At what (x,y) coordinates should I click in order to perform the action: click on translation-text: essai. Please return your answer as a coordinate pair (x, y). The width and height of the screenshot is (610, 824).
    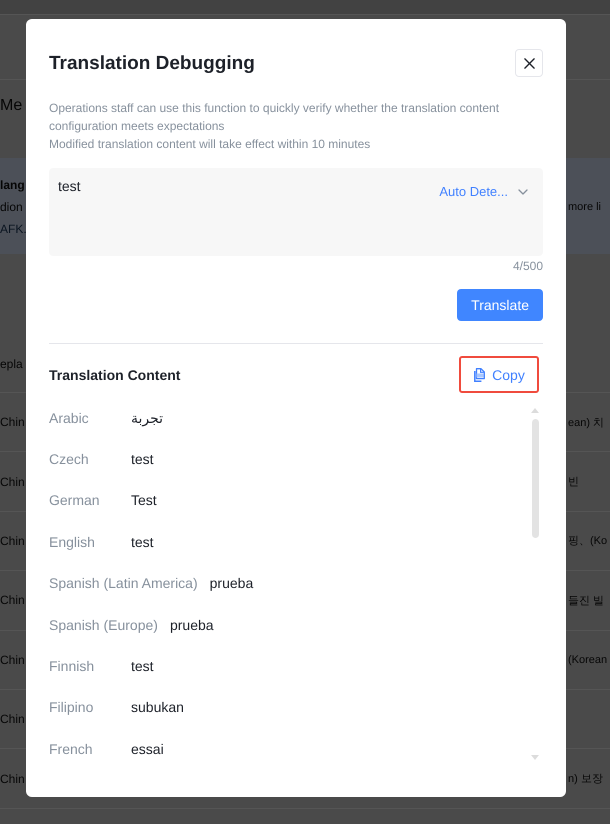
    Looking at the image, I should click on (147, 749).